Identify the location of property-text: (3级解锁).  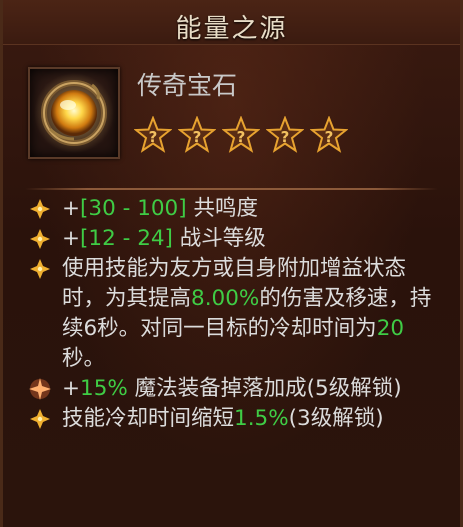
(336, 418).